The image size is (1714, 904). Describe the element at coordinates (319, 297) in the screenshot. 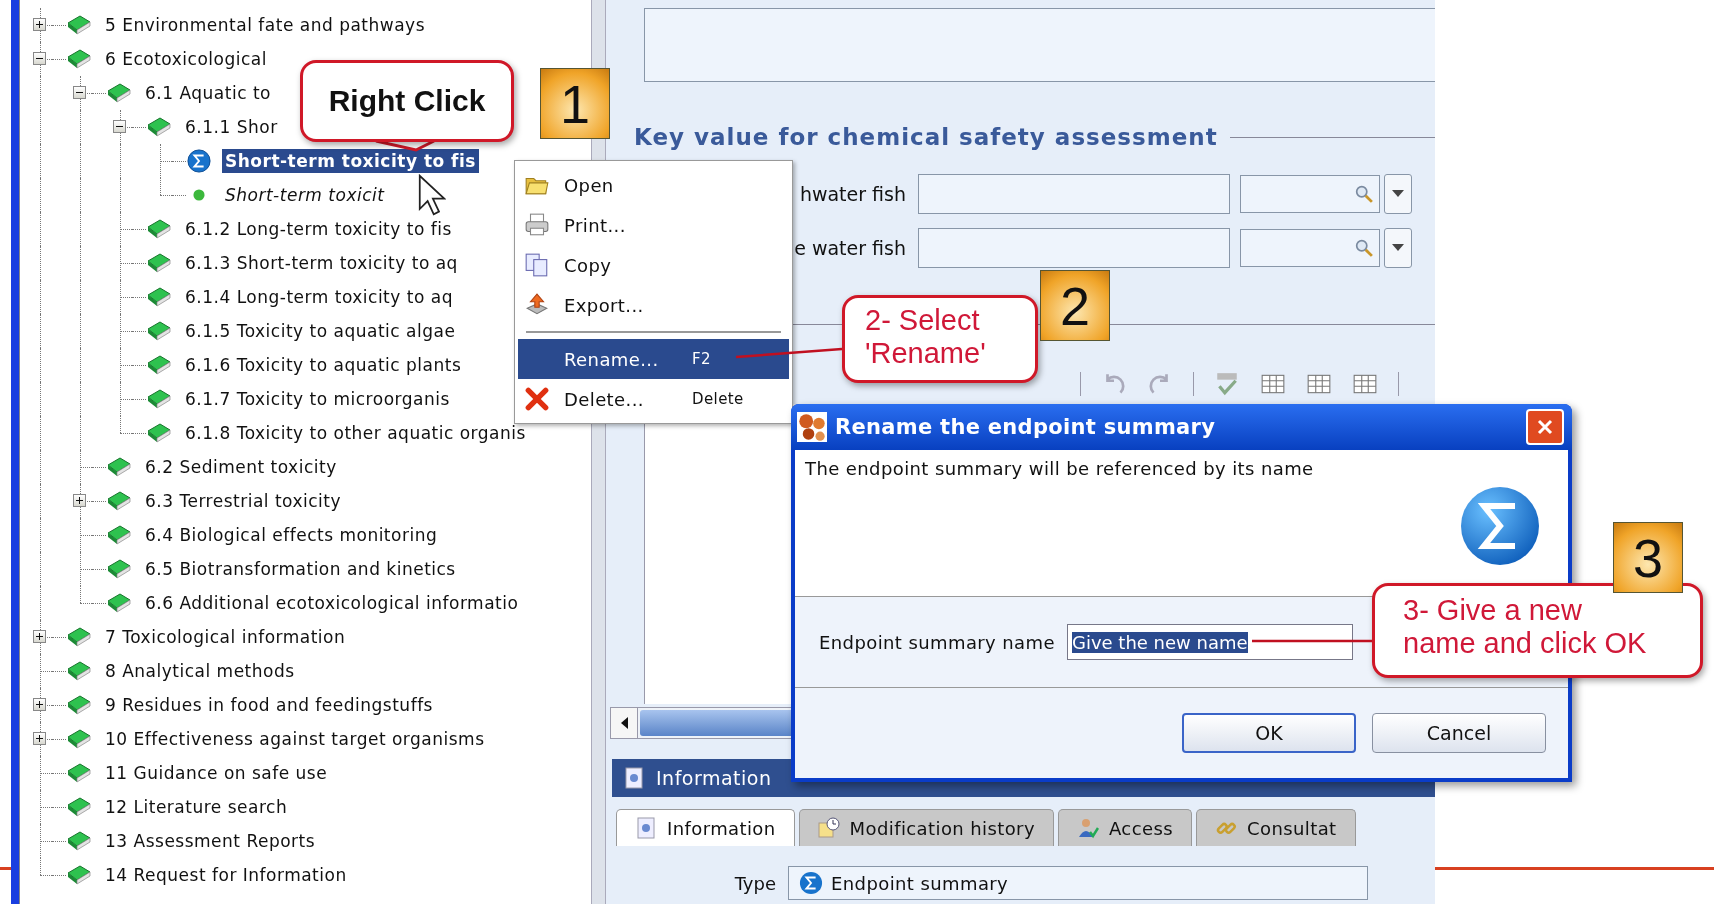

I see `tree-item: 6.1.4 Long-term toxicity to aq` at that location.